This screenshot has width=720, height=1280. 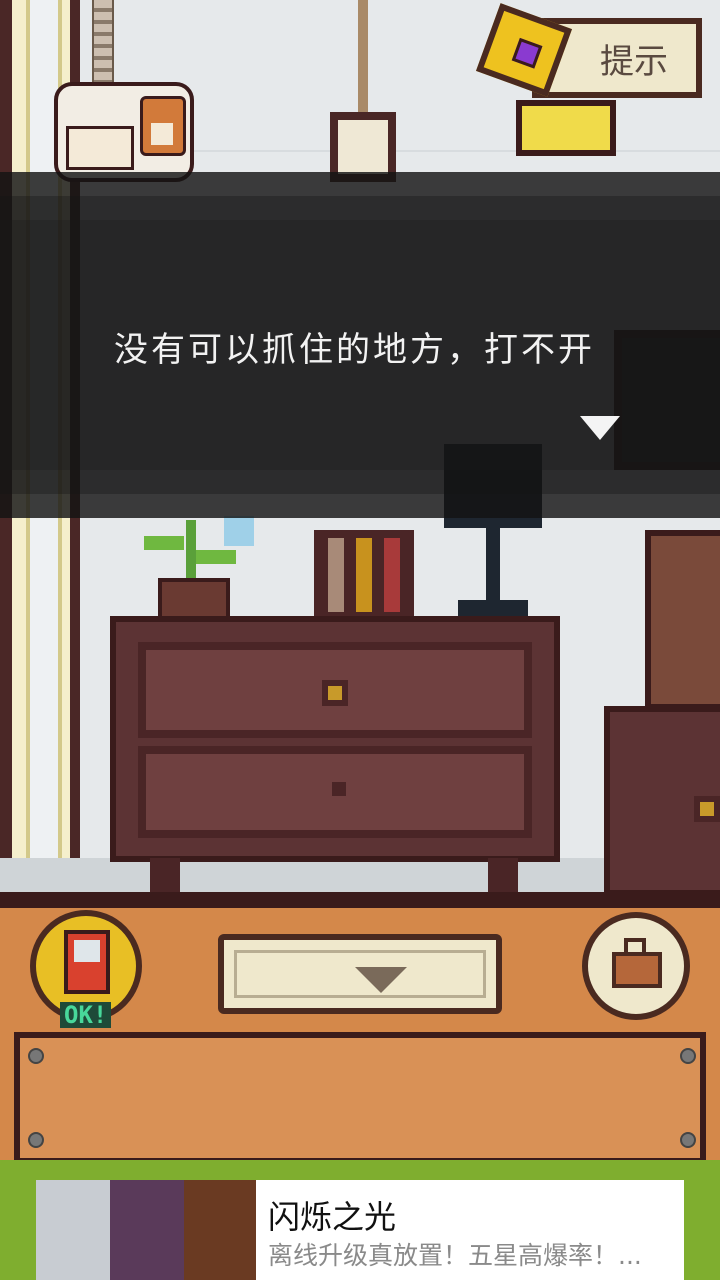 What do you see at coordinates (86, 1015) in the screenshot?
I see `capsule-ok-badge: OK!` at bounding box center [86, 1015].